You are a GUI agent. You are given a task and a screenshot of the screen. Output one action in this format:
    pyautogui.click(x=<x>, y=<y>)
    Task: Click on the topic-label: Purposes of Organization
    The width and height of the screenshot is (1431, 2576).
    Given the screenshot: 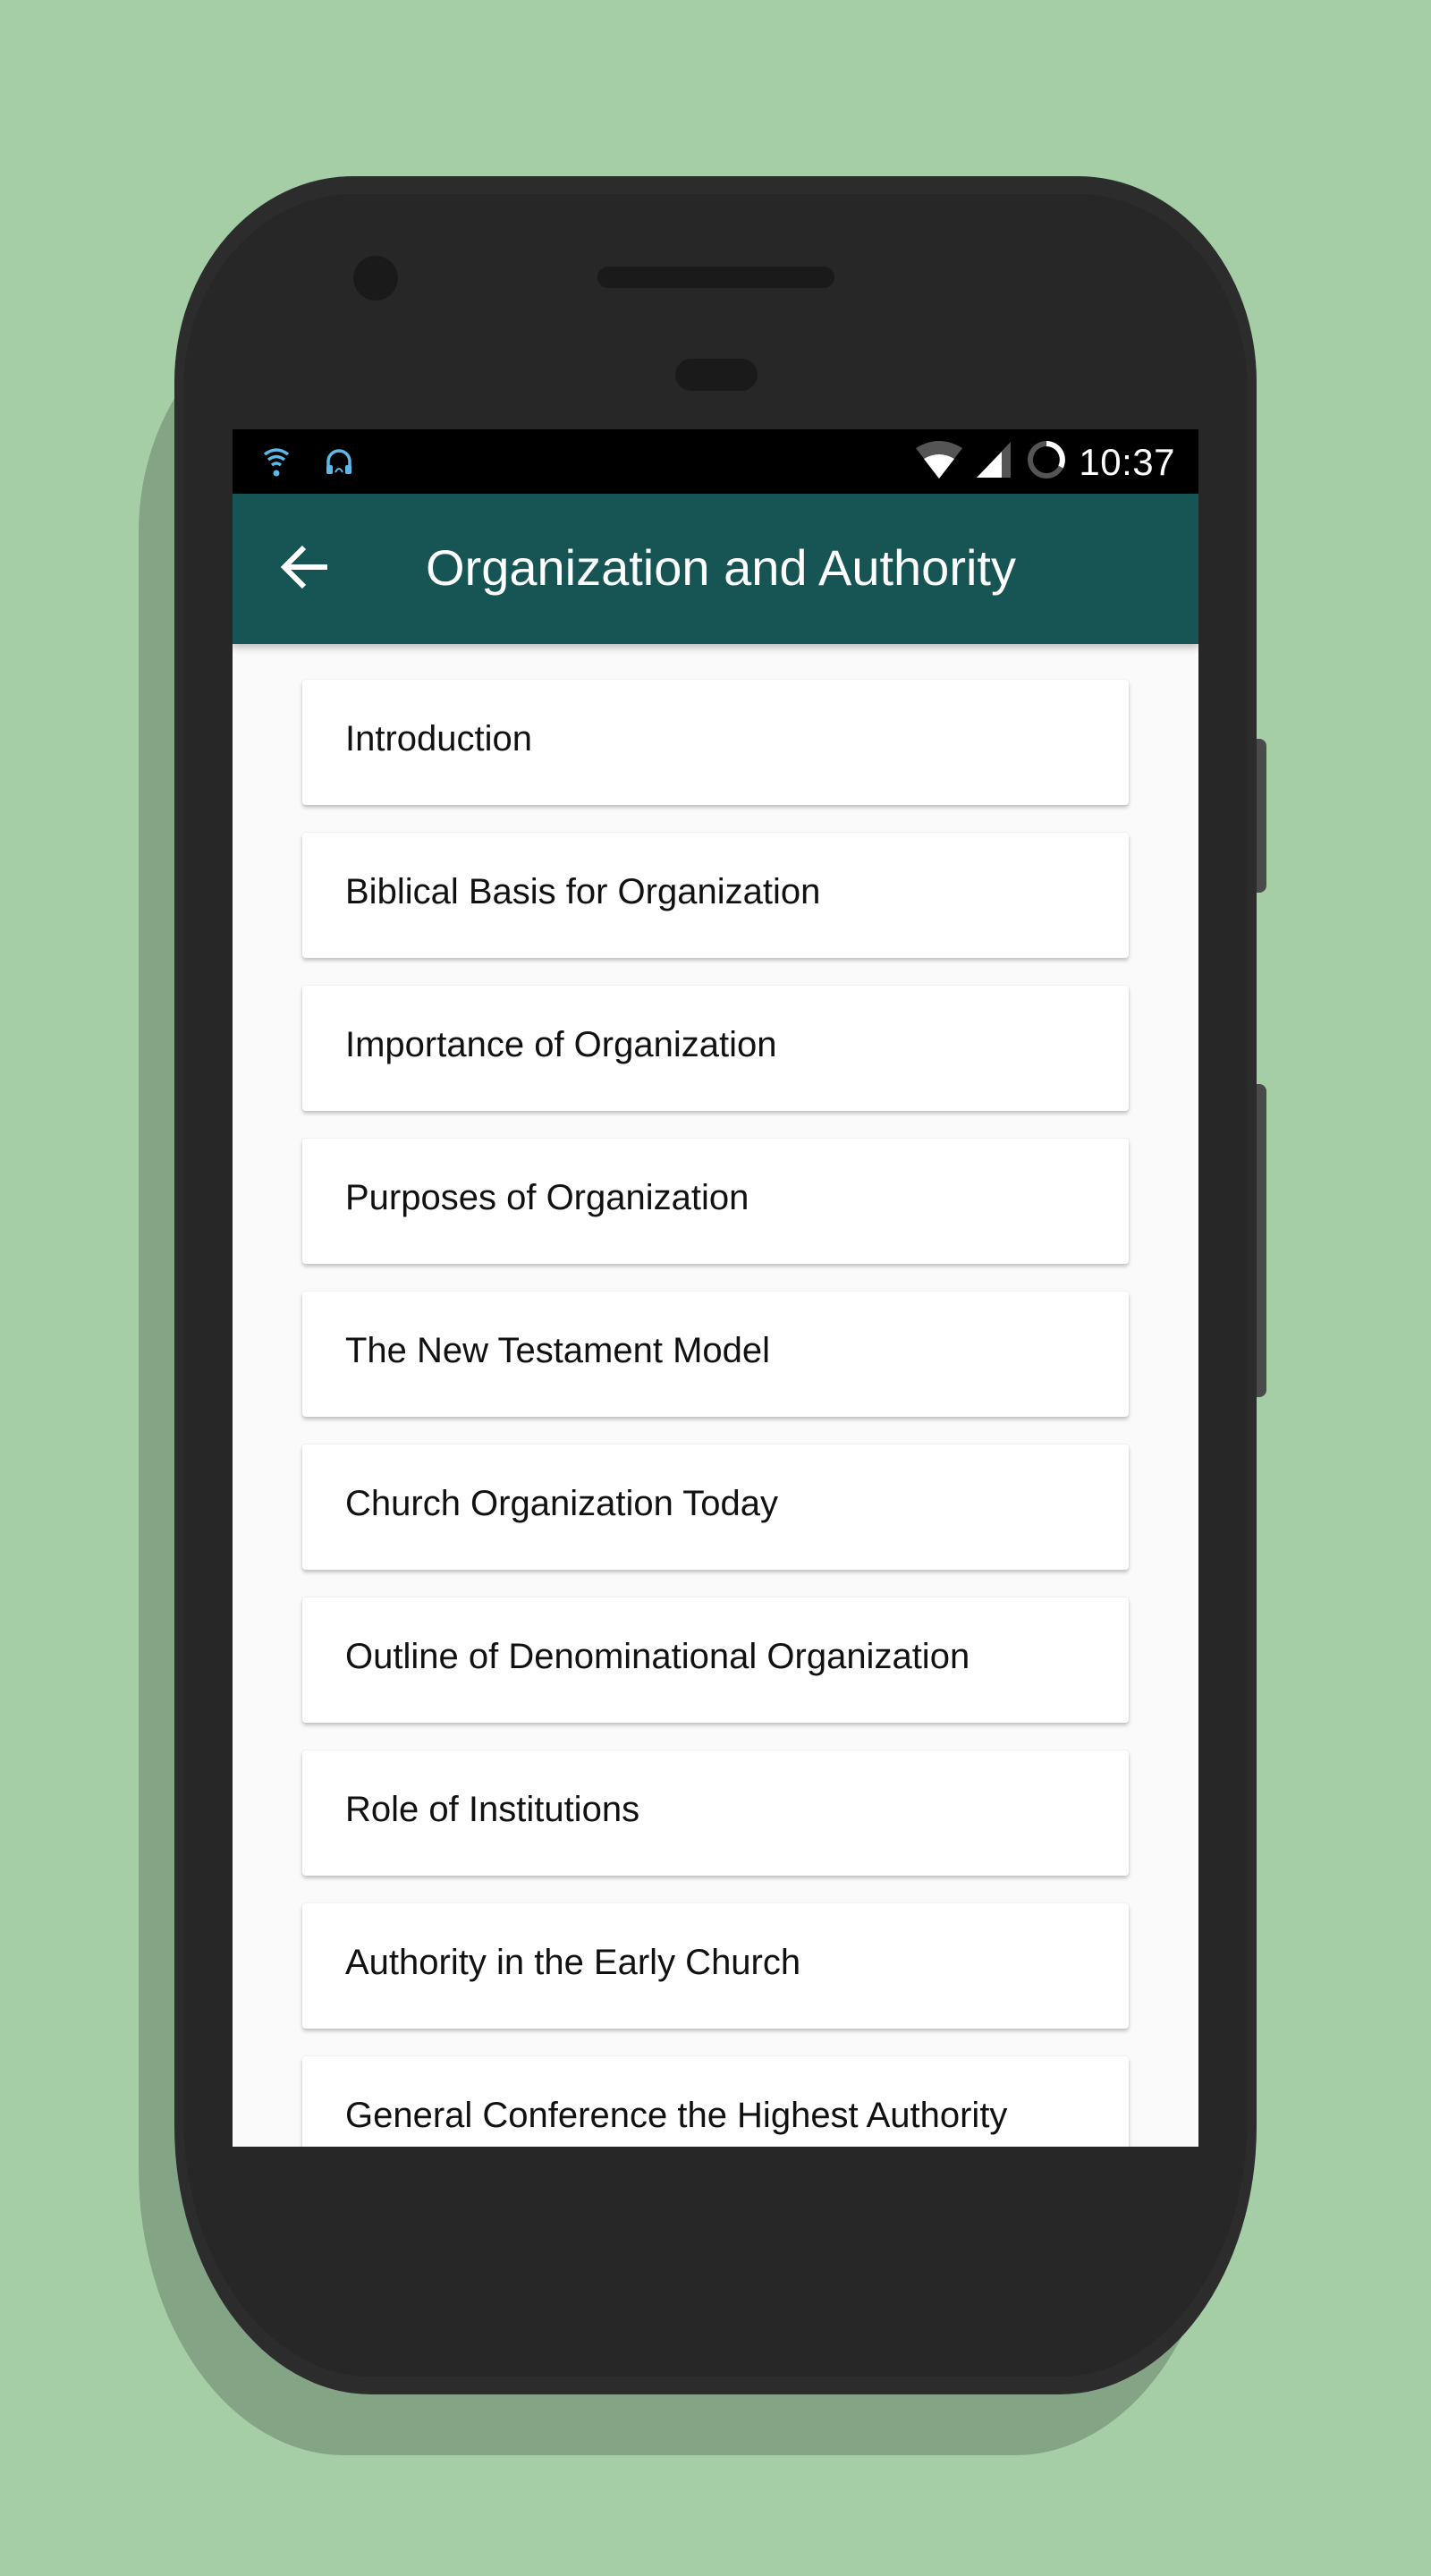 What is the action you would take?
    pyautogui.click(x=547, y=1197)
    